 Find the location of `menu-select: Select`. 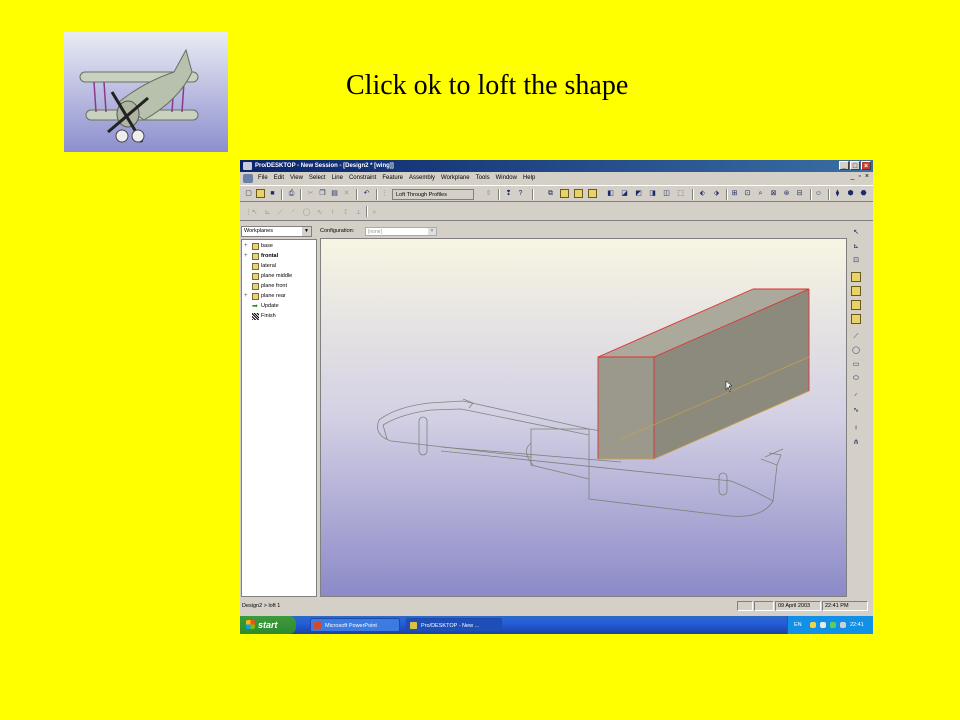

menu-select: Select is located at coordinates (317, 178).